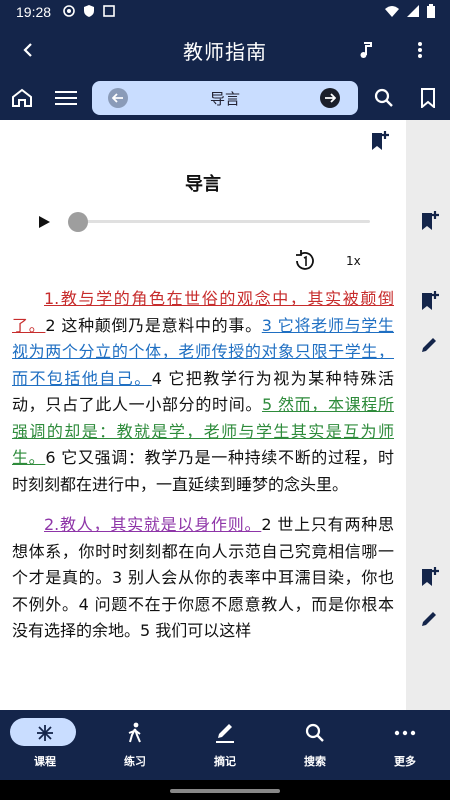 The height and width of the screenshot is (800, 450). Describe the element at coordinates (135, 761) in the screenshot. I see `nav-label: 练习` at that location.